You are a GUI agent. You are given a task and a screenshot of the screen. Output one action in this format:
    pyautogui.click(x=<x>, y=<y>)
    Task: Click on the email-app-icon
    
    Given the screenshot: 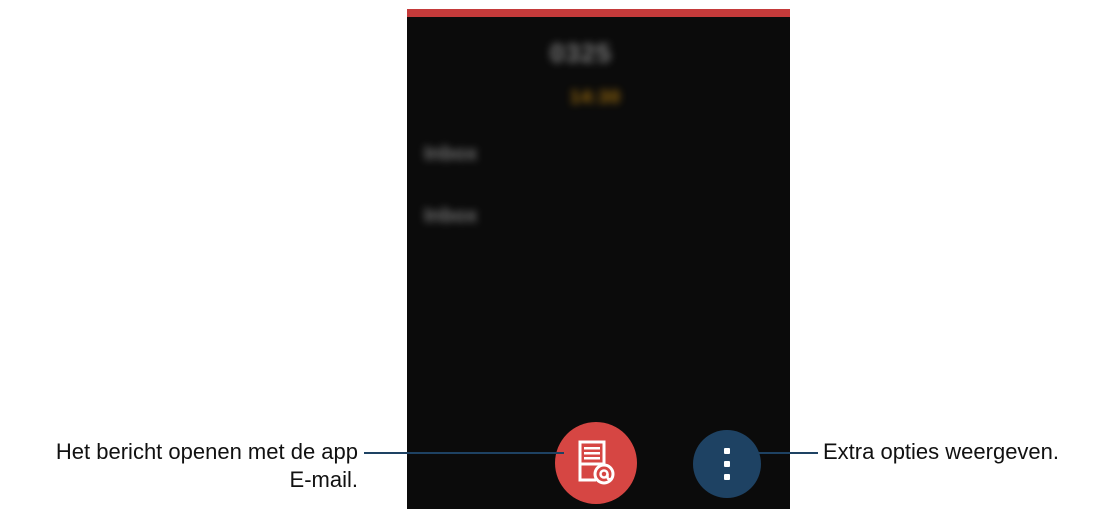 What is the action you would take?
    pyautogui.click(x=596, y=462)
    